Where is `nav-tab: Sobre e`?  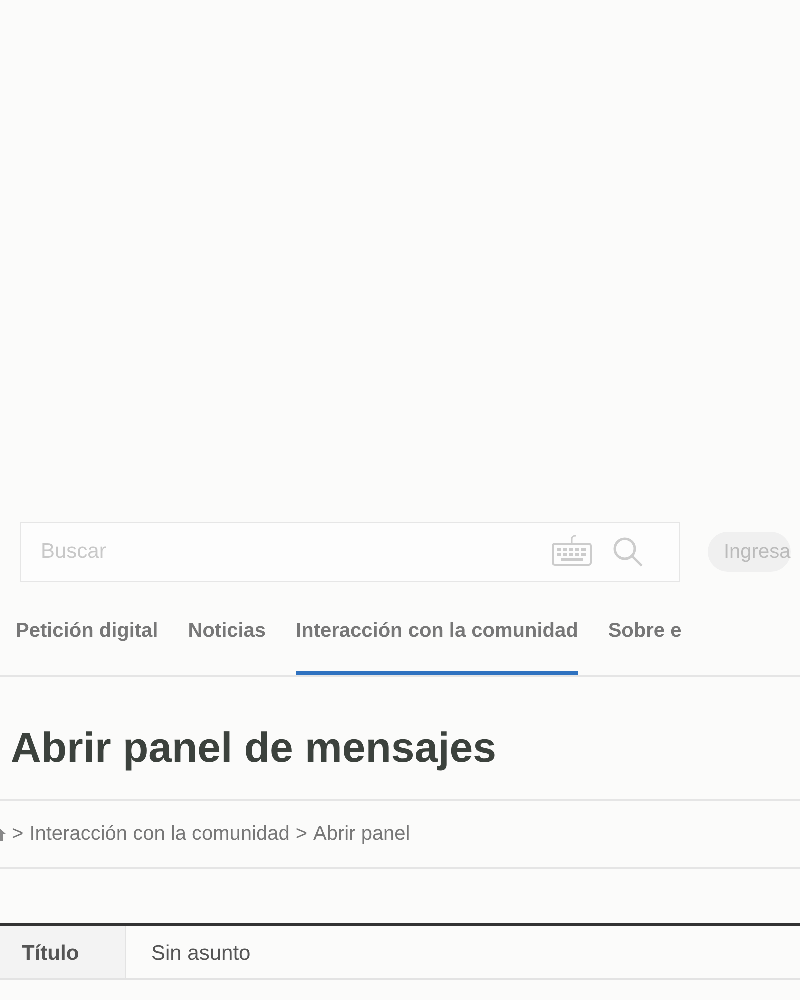 nav-tab: Sobre e is located at coordinates (645, 642).